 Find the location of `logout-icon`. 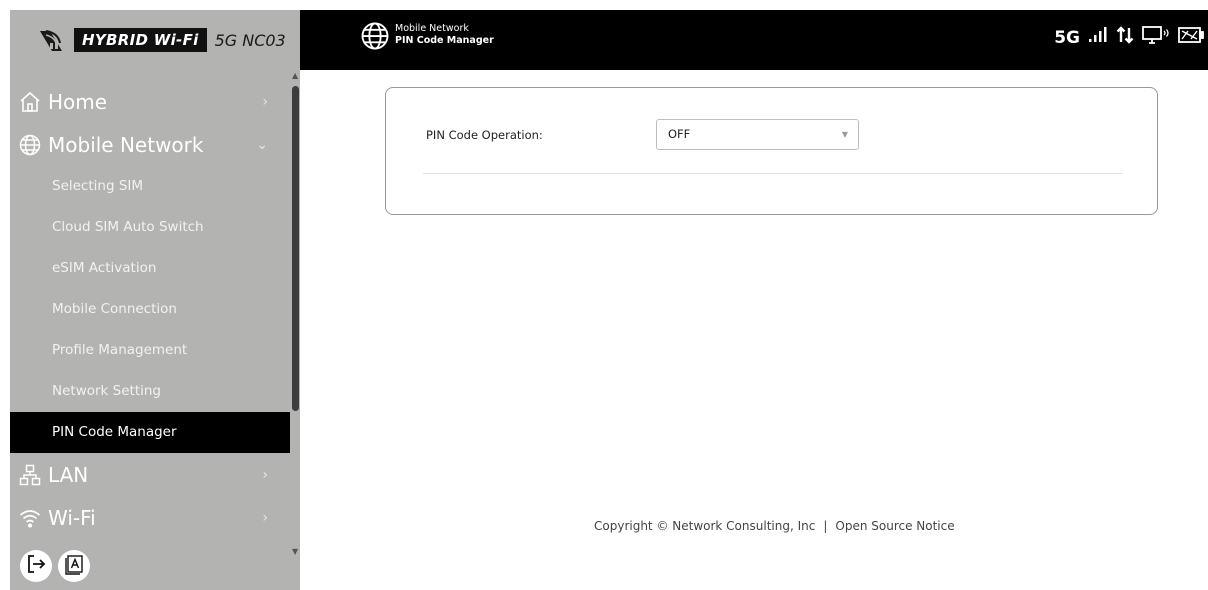

logout-icon is located at coordinates (36, 566).